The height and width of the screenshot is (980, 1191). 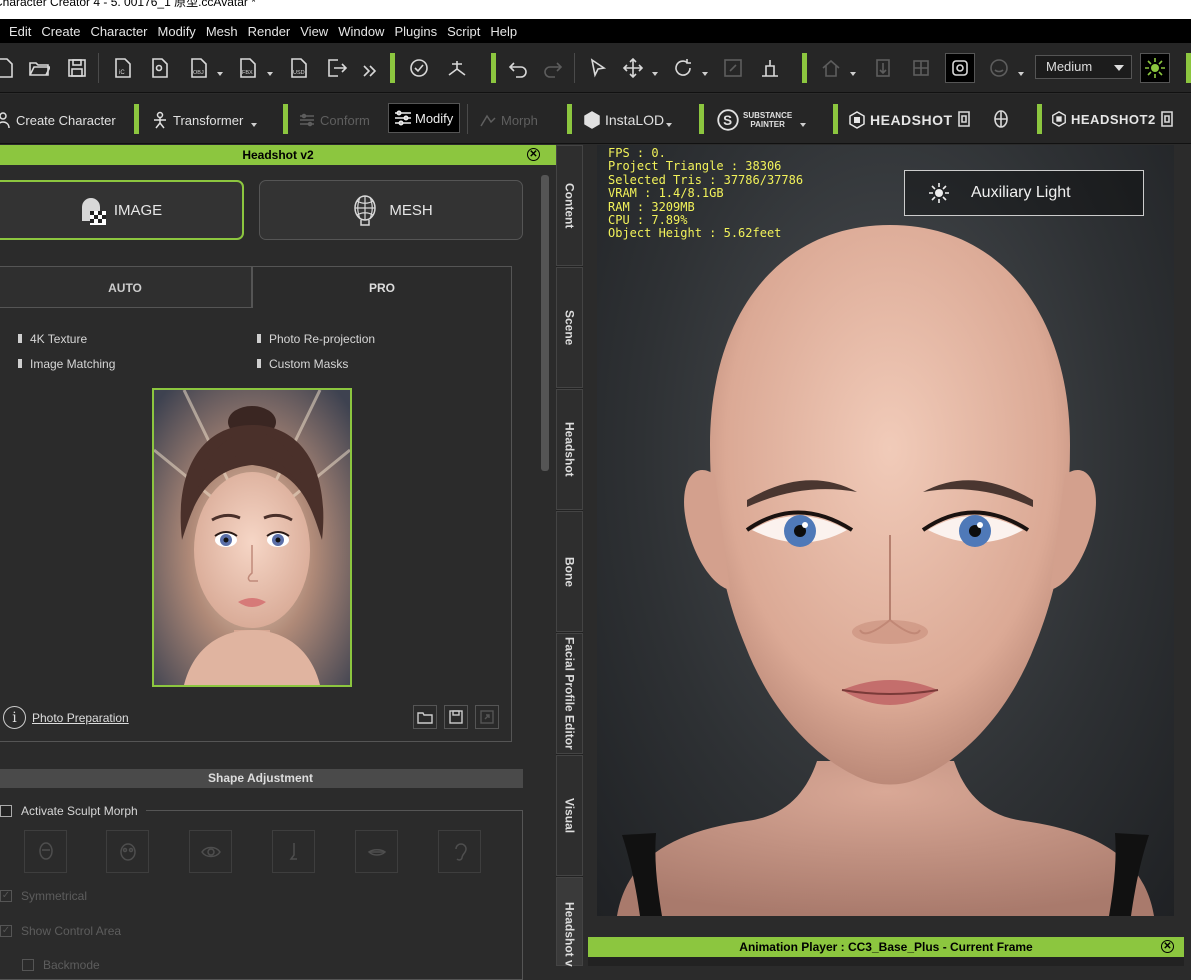 What do you see at coordinates (77, 68) in the screenshot?
I see `save-icon` at bounding box center [77, 68].